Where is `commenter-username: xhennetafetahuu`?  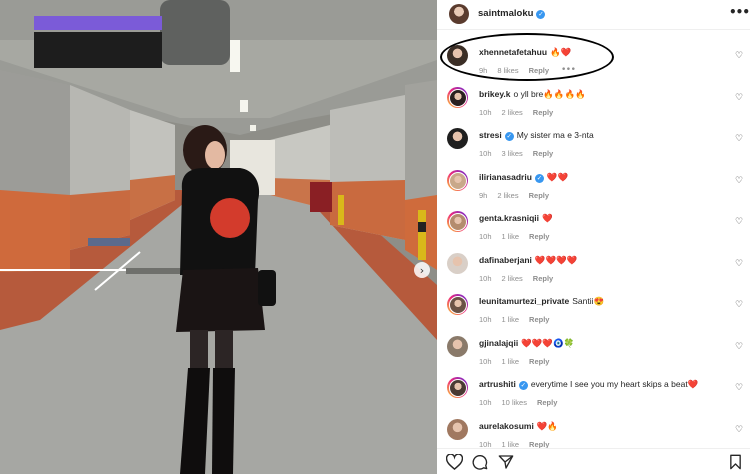 commenter-username: xhennetafetahuu is located at coordinates (513, 52).